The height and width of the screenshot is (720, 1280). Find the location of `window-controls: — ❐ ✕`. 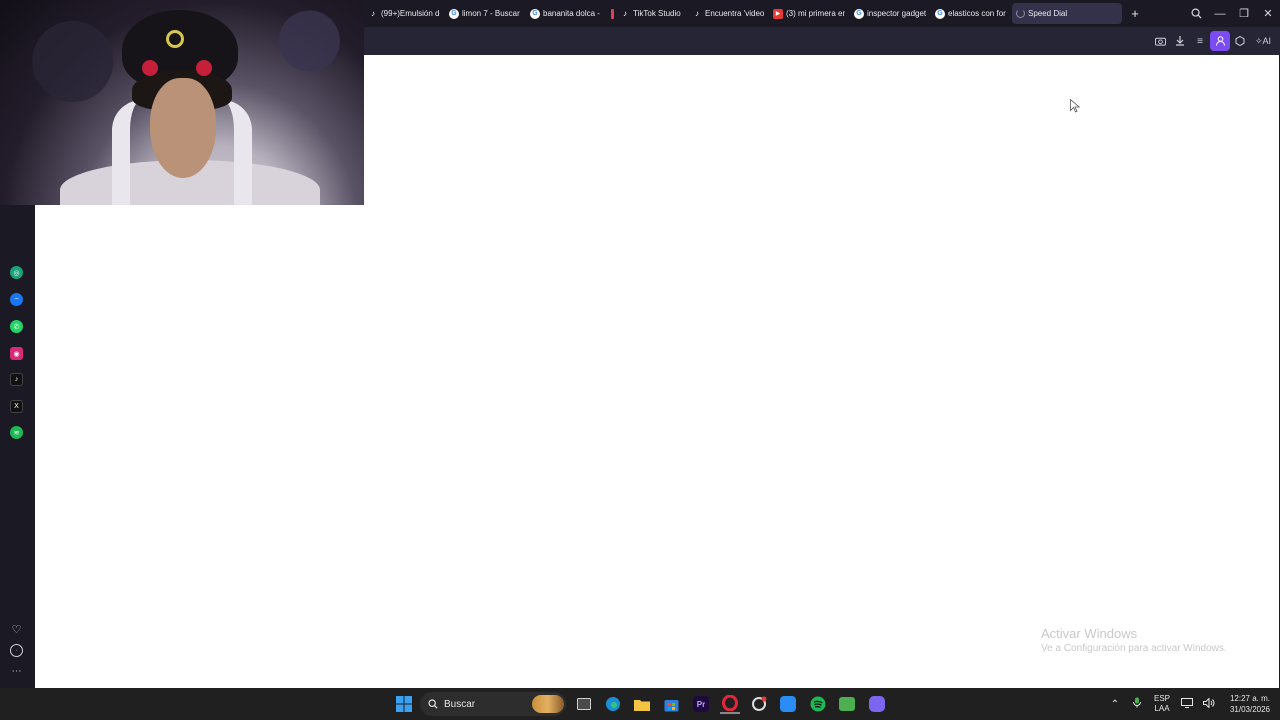

window-controls: — ❐ ✕ is located at coordinates (1232, 13).